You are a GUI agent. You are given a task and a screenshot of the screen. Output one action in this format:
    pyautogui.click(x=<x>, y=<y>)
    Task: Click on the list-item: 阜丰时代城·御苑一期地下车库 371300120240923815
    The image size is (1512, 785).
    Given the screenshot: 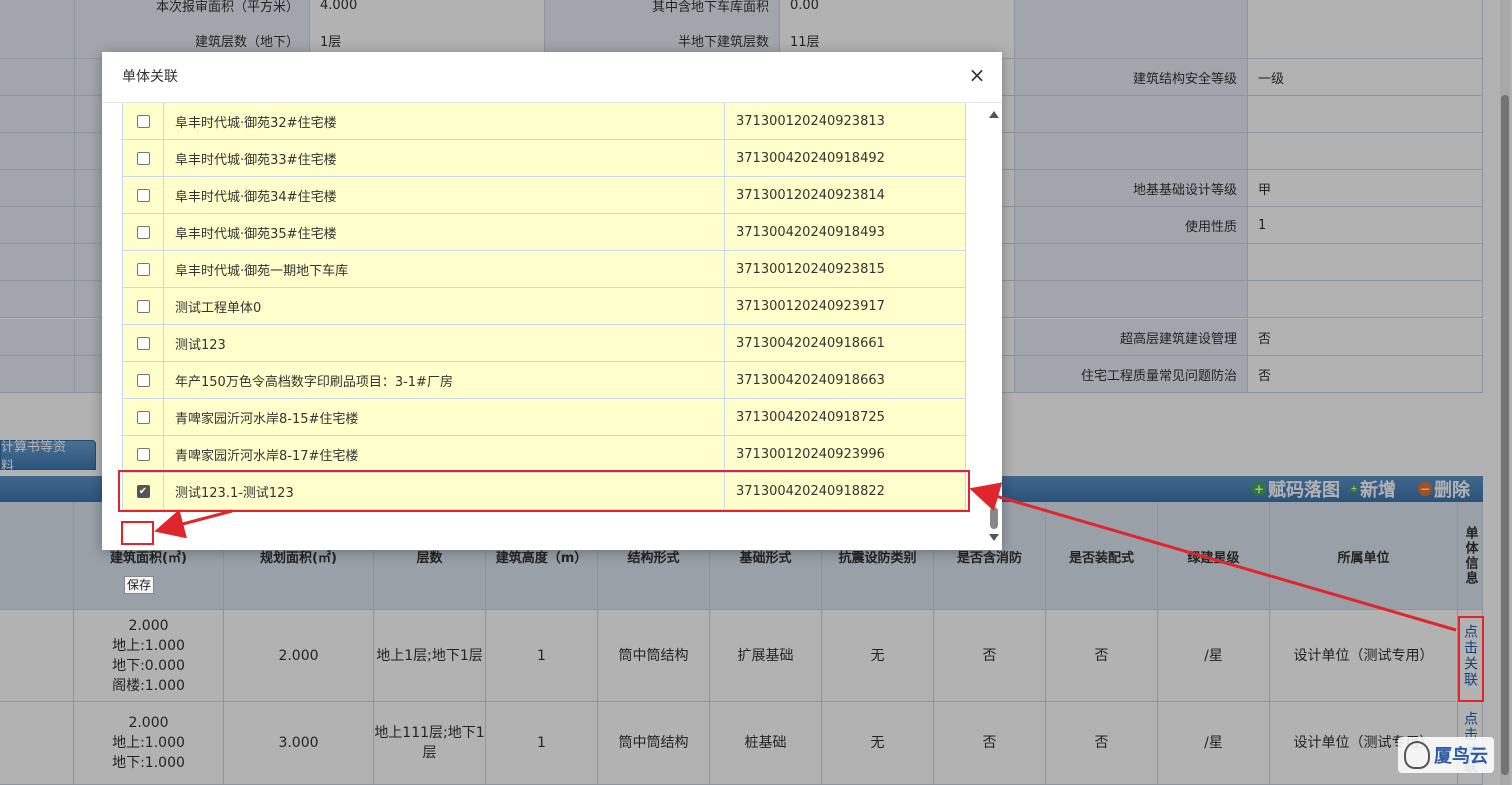 What is the action you would take?
    pyautogui.click(x=544, y=269)
    